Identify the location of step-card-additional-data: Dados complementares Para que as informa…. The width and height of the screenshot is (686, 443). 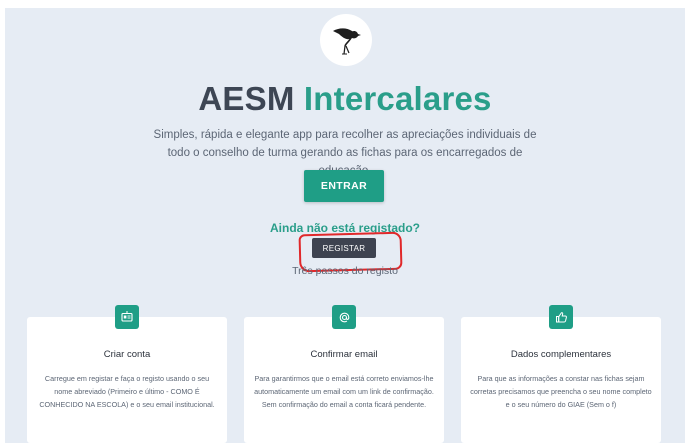
(561, 380).